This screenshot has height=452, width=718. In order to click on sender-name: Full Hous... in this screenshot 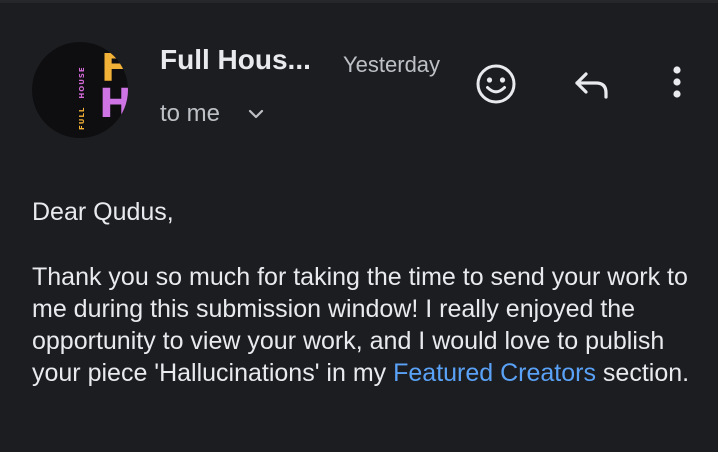, I will do `click(235, 60)`.